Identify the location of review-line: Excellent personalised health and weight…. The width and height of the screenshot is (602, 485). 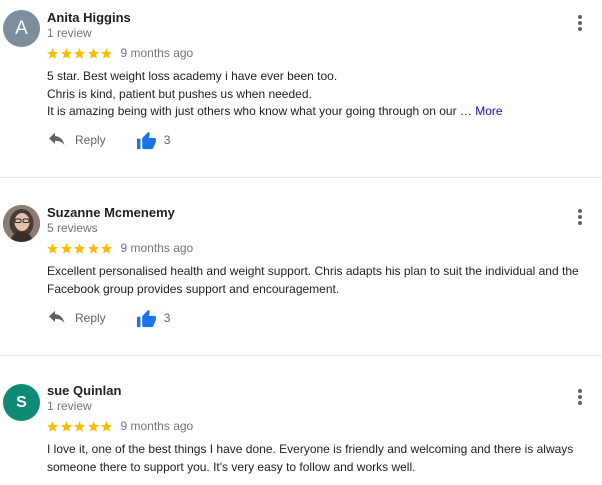
(313, 271).